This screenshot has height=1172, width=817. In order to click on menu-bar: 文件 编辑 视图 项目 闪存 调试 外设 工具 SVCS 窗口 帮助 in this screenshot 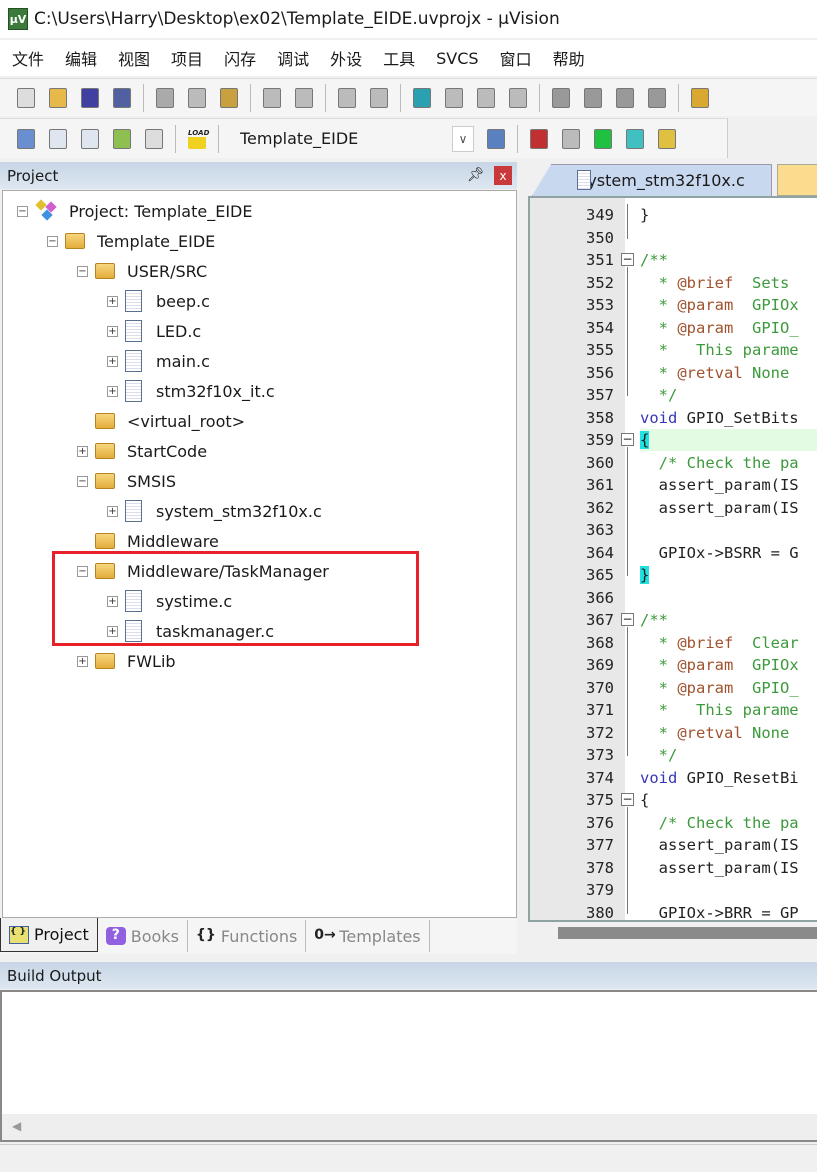, I will do `click(408, 58)`.